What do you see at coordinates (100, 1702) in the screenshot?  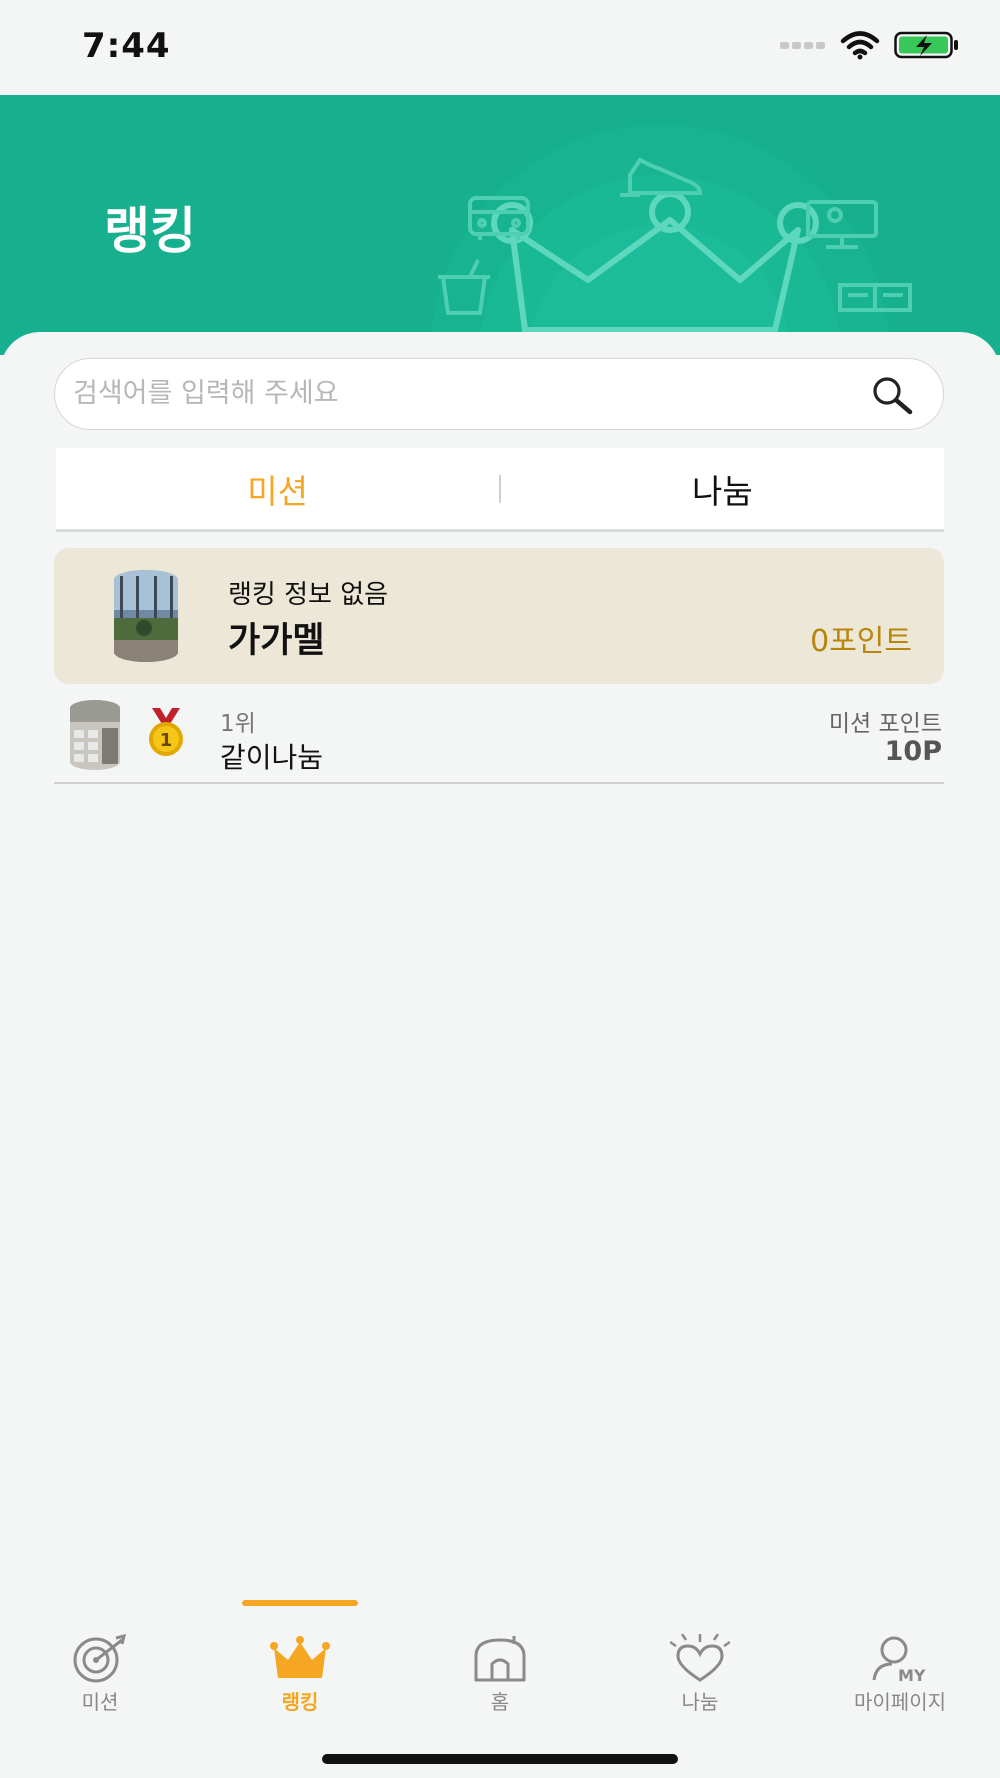 I see `nav-mission-label: 미션` at bounding box center [100, 1702].